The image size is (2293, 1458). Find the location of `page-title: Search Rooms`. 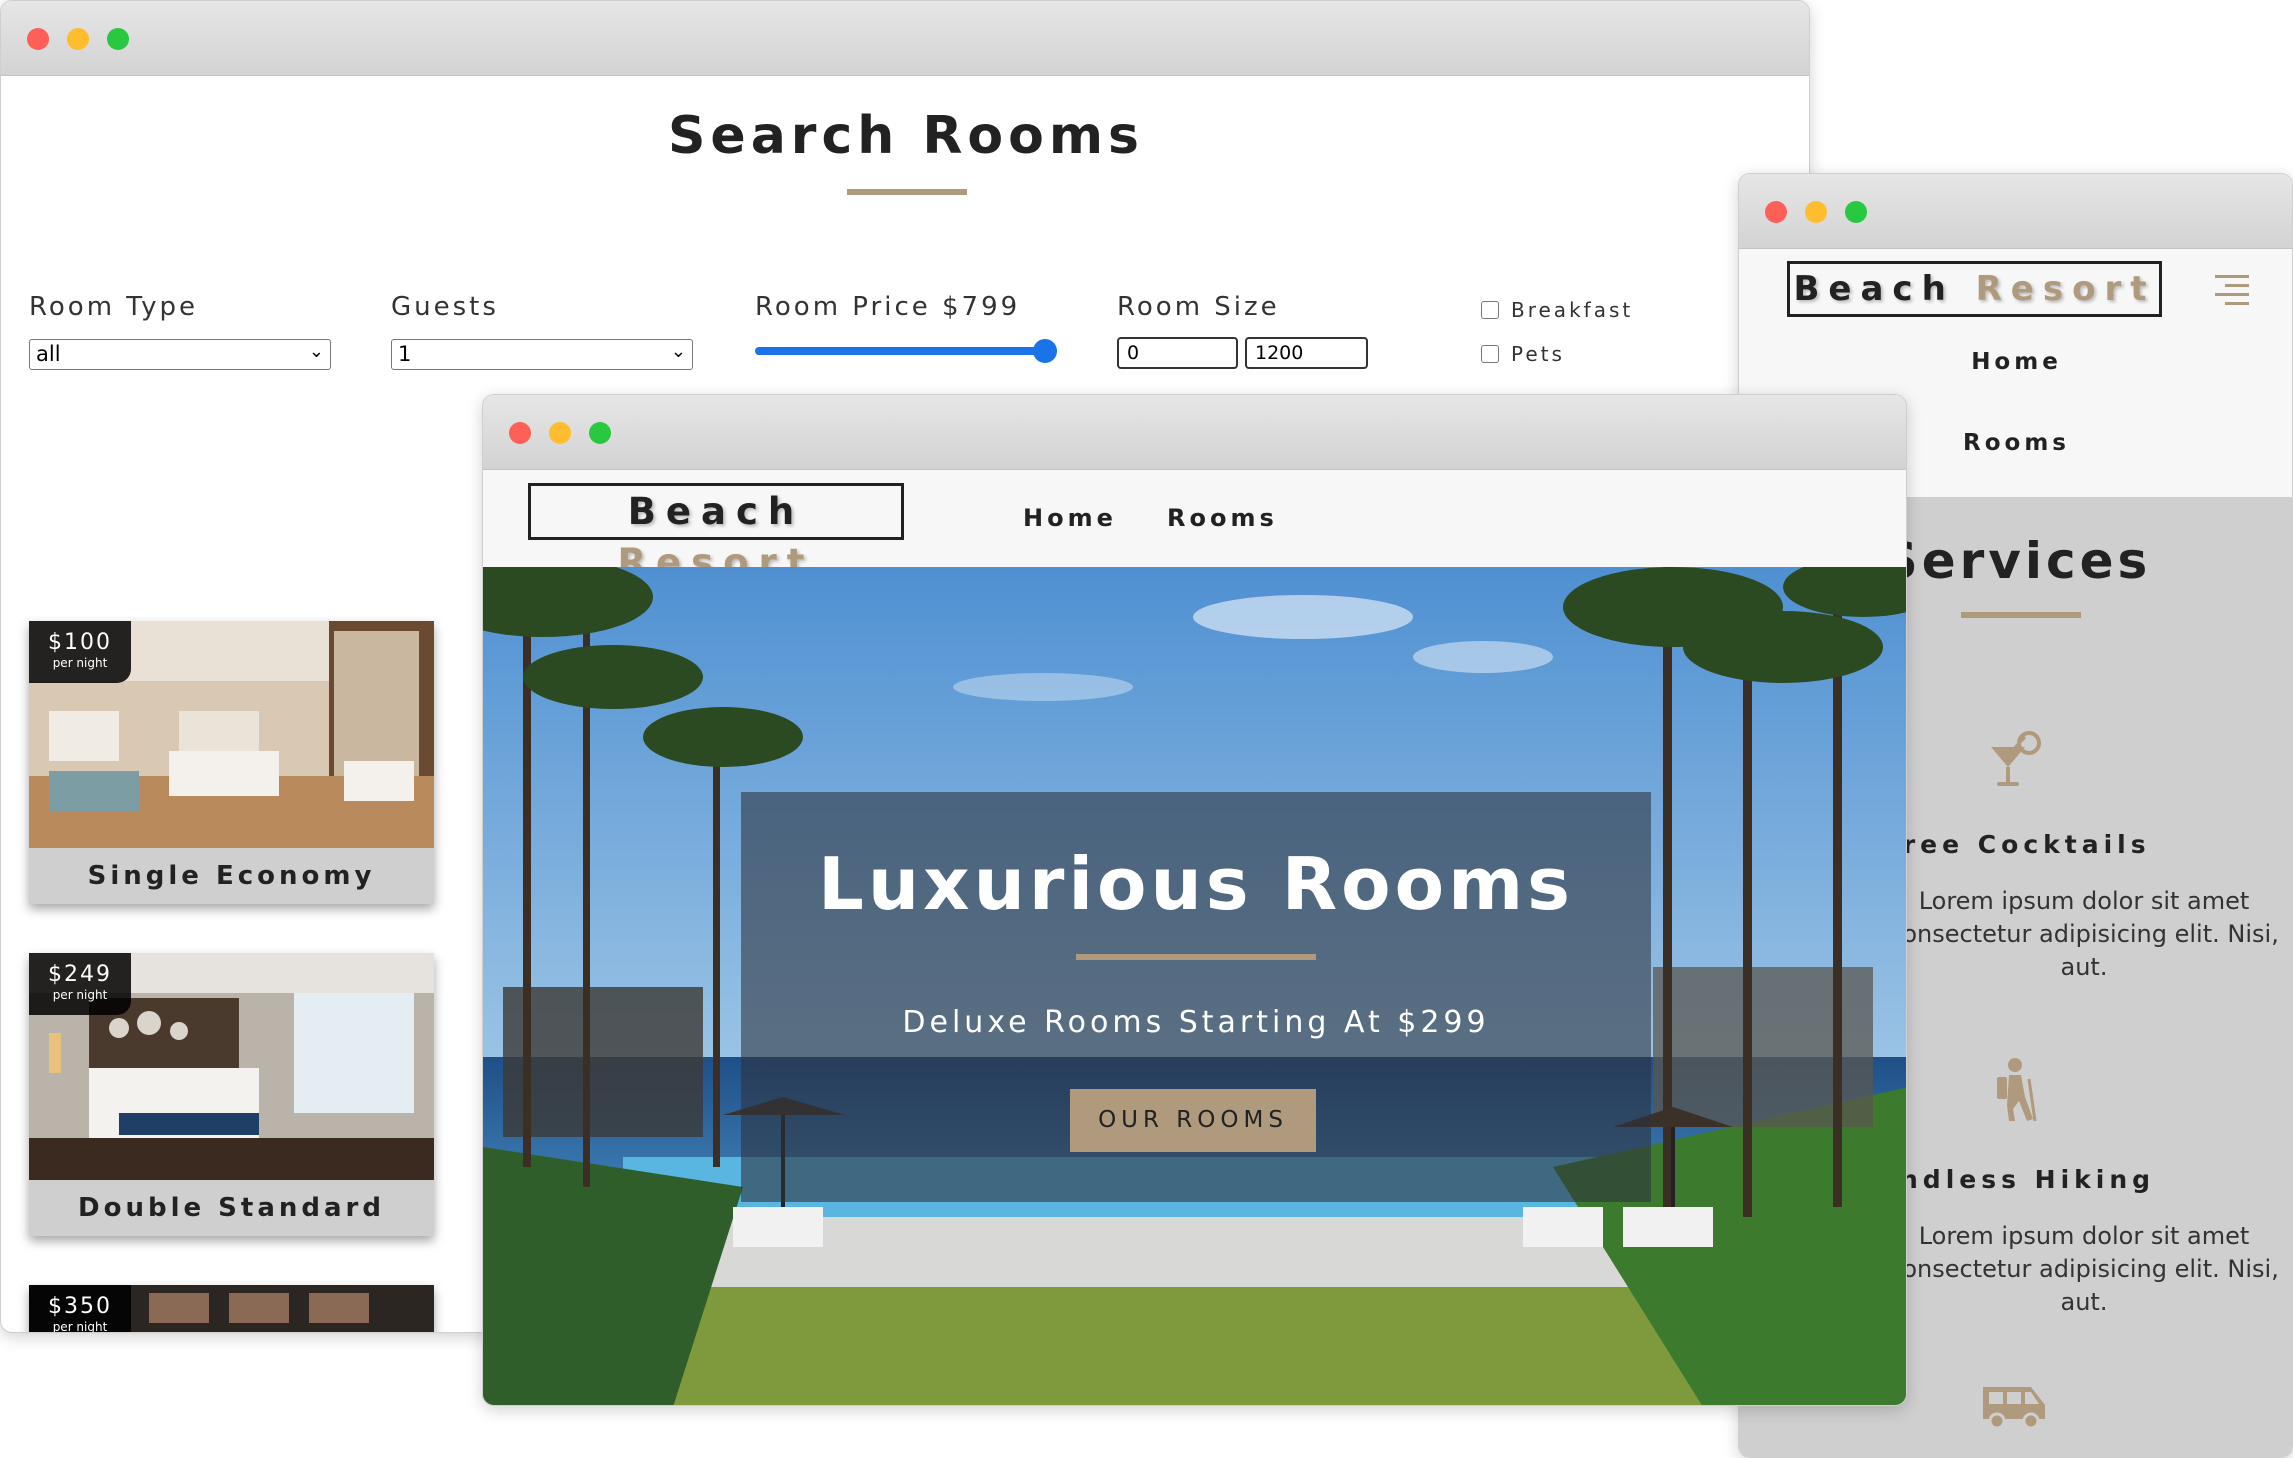

page-title: Search Rooms is located at coordinates (906, 136).